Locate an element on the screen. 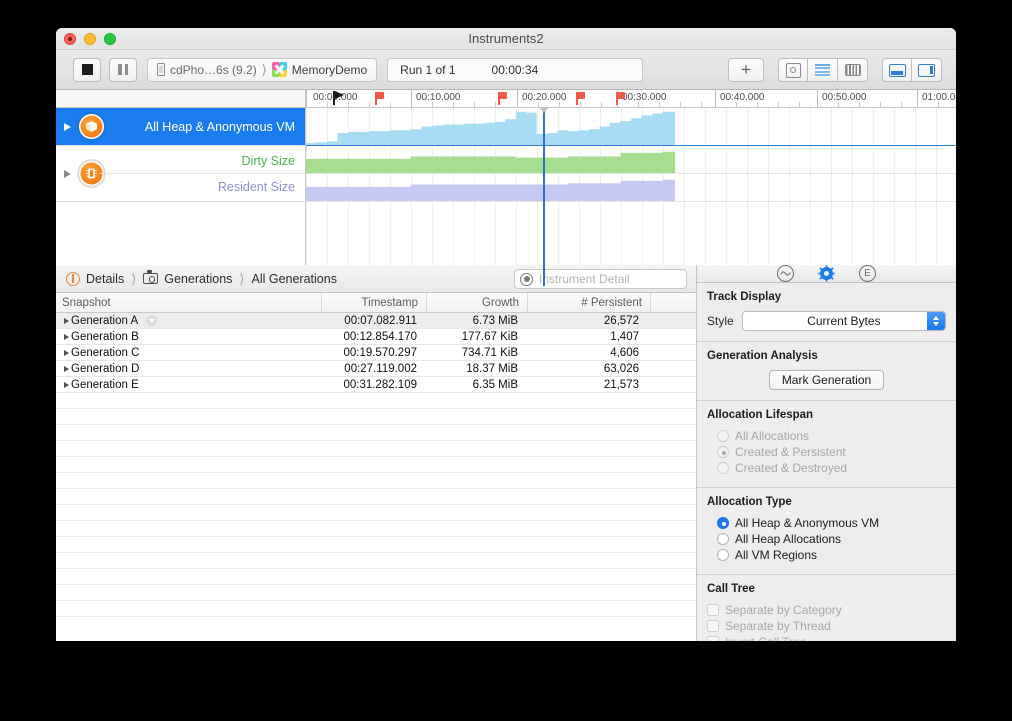 Image resolution: width=1012 pixels, height=721 pixels. table-row: Generation B 00:12.854.170 177.67 KiB 1,407 is located at coordinates (376, 337).